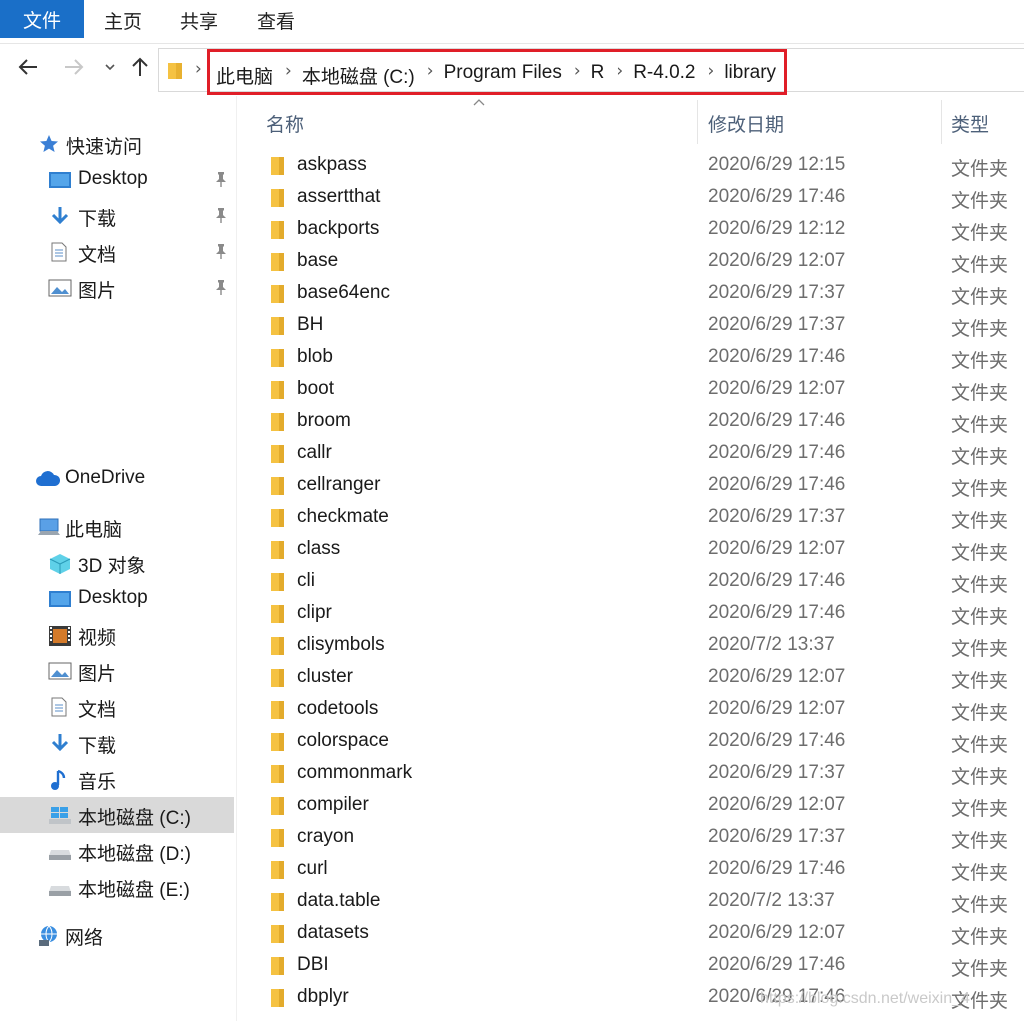 The height and width of the screenshot is (1021, 1024). Describe the element at coordinates (746, 123) in the screenshot. I see `column-modified: 修改日期` at that location.